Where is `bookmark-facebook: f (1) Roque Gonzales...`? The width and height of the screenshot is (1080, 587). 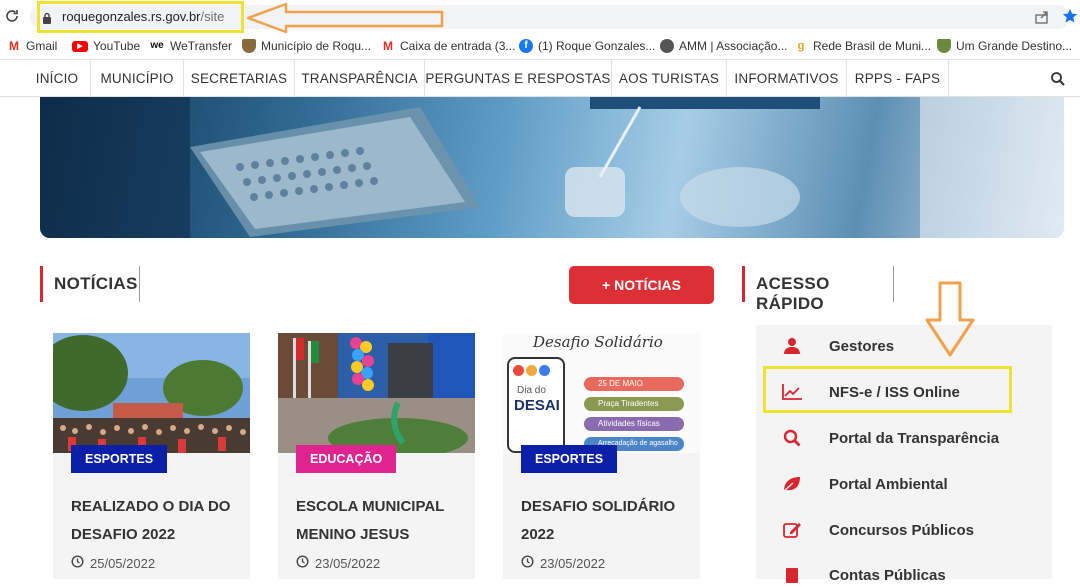
bookmark-facebook: f (1) Roque Gonzales... is located at coordinates (587, 46).